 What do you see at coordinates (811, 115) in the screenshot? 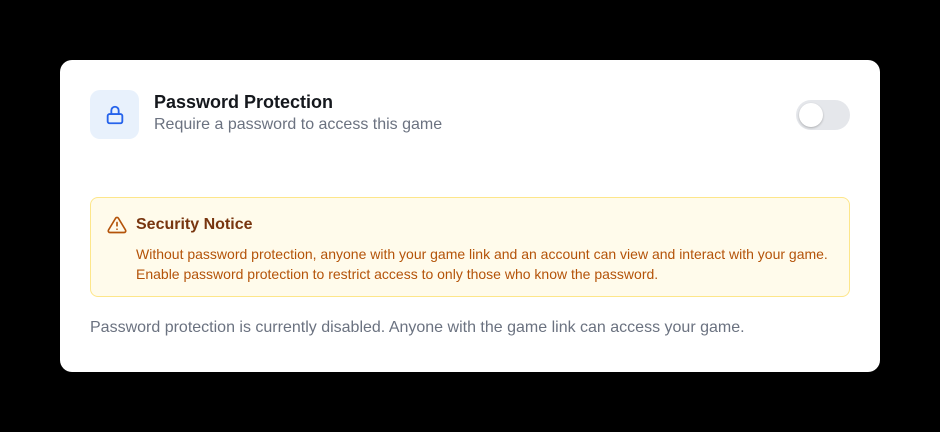
I see `toggle-knob` at bounding box center [811, 115].